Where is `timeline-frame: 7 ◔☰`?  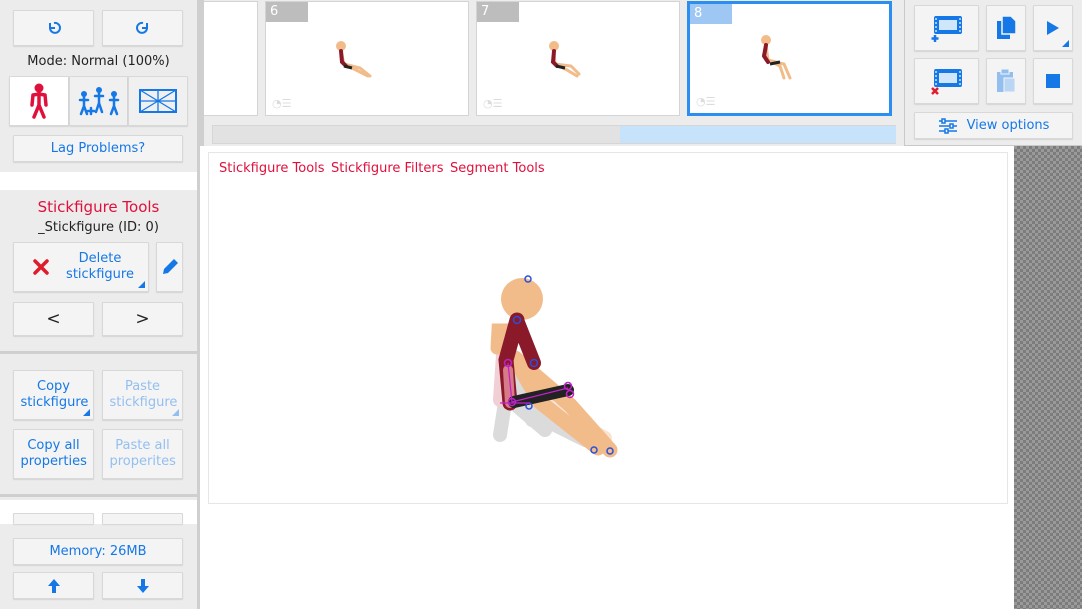
timeline-frame: 7 ◔☰ is located at coordinates (578, 58).